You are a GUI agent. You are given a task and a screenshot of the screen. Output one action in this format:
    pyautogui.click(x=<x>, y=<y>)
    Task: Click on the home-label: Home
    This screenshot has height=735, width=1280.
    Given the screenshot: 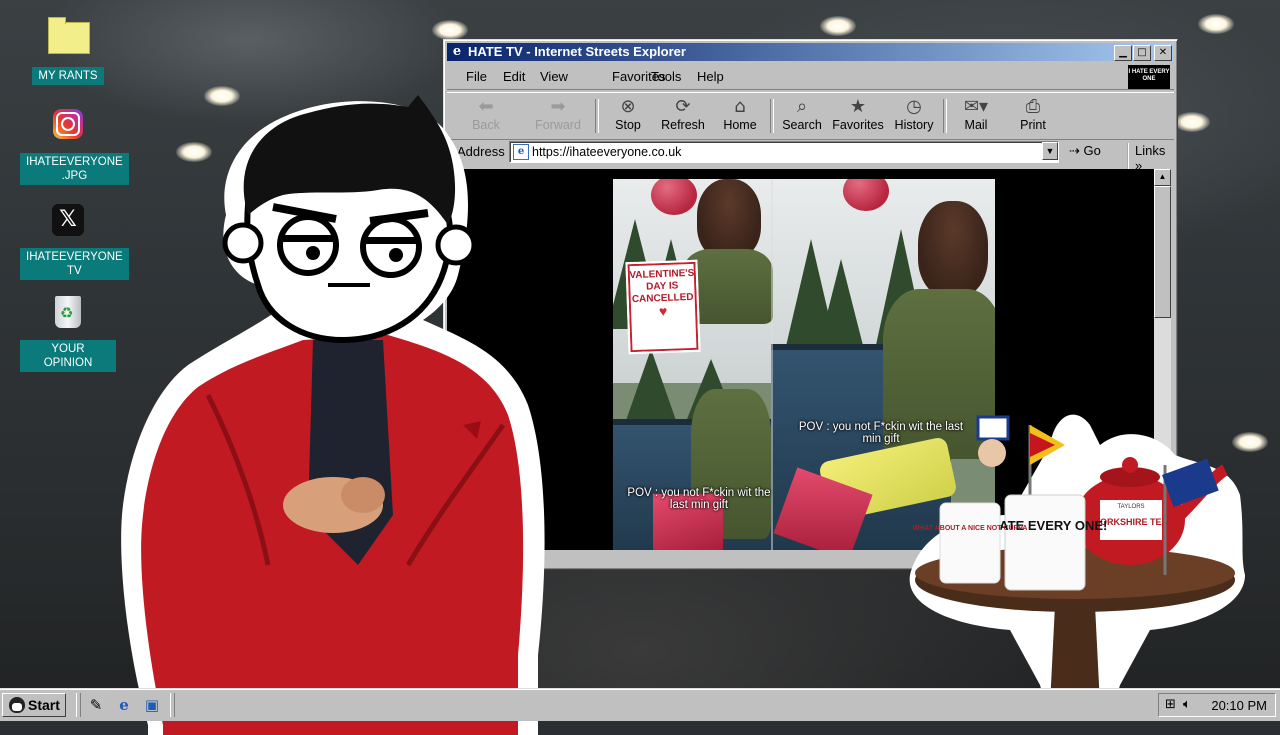 What is the action you would take?
    pyautogui.click(x=740, y=125)
    